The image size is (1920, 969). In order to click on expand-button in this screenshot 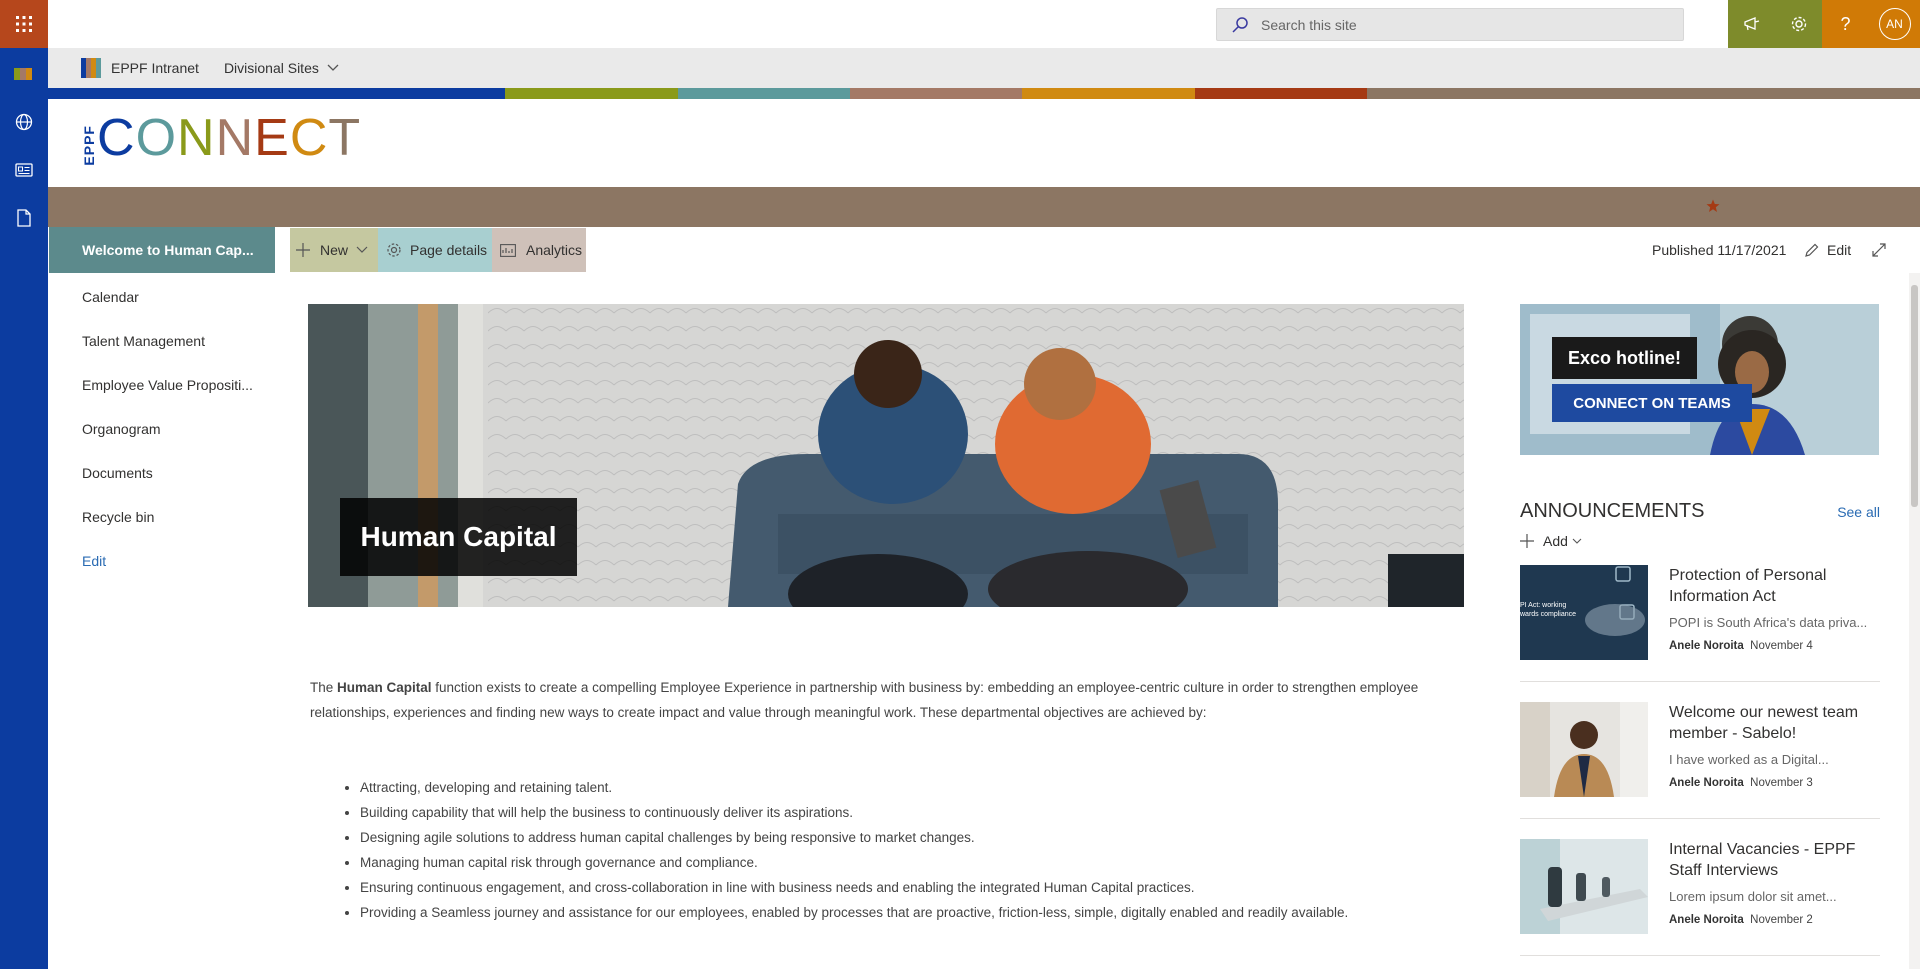, I will do `click(1879, 250)`.